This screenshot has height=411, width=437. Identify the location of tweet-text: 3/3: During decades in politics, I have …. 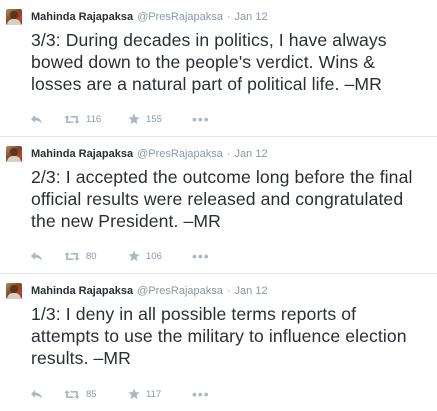
(209, 62).